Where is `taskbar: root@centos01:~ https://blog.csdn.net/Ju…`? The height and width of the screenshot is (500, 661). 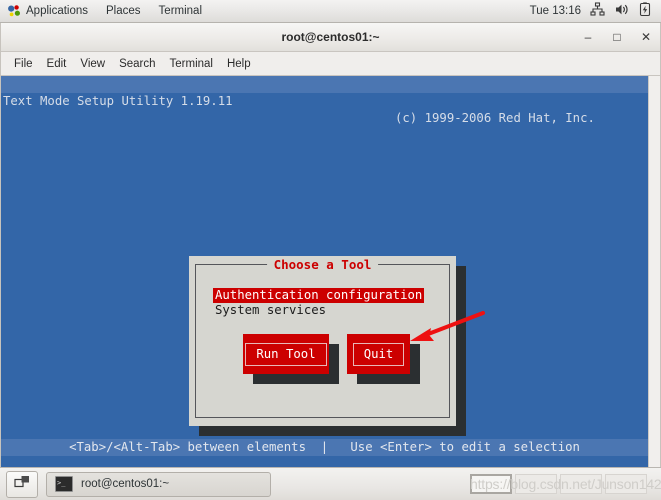
taskbar: root@centos01:~ https://blog.csdn.net/Ju… is located at coordinates (330, 483).